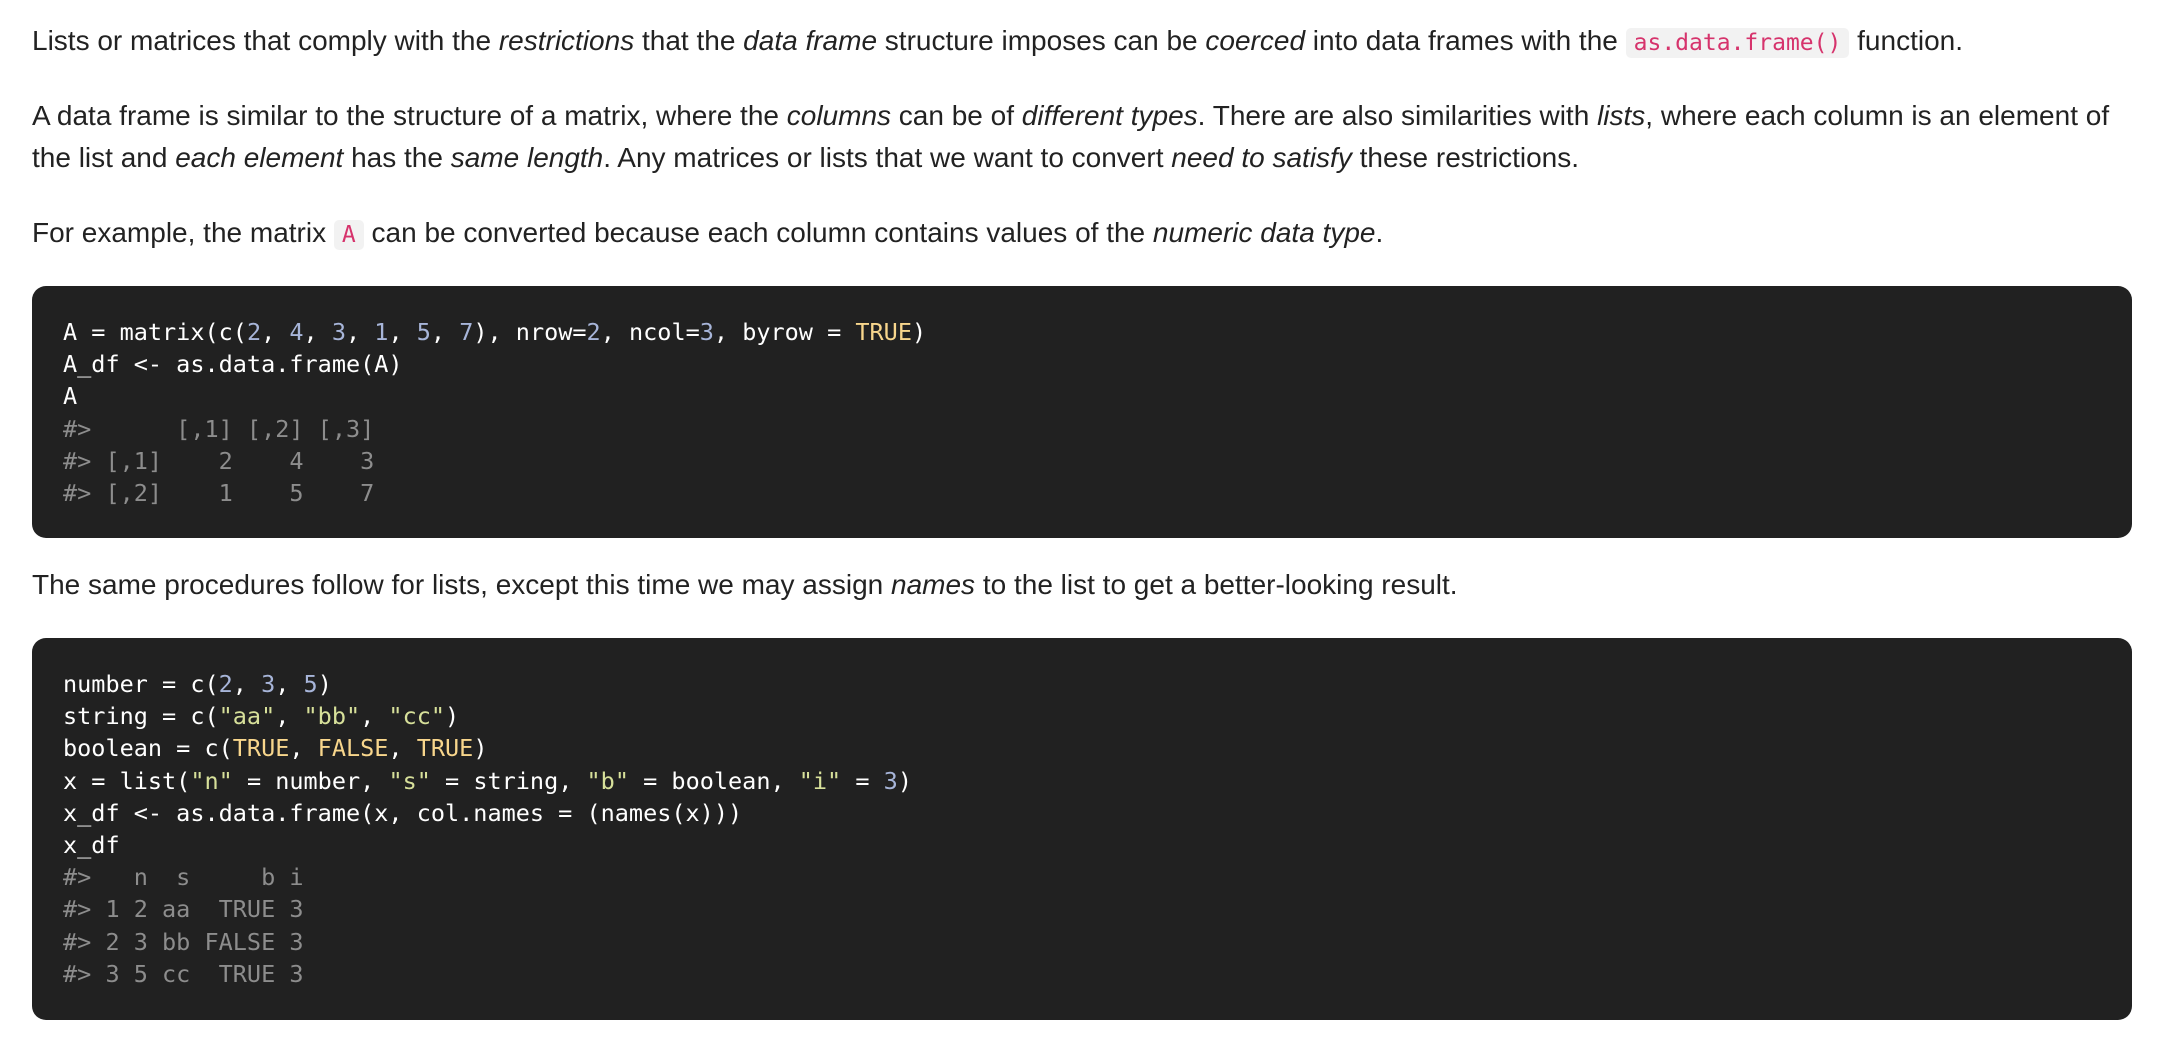  What do you see at coordinates (183, 941) in the screenshot?
I see `code-output-line: #> 2 3 bb FALSE 3` at bounding box center [183, 941].